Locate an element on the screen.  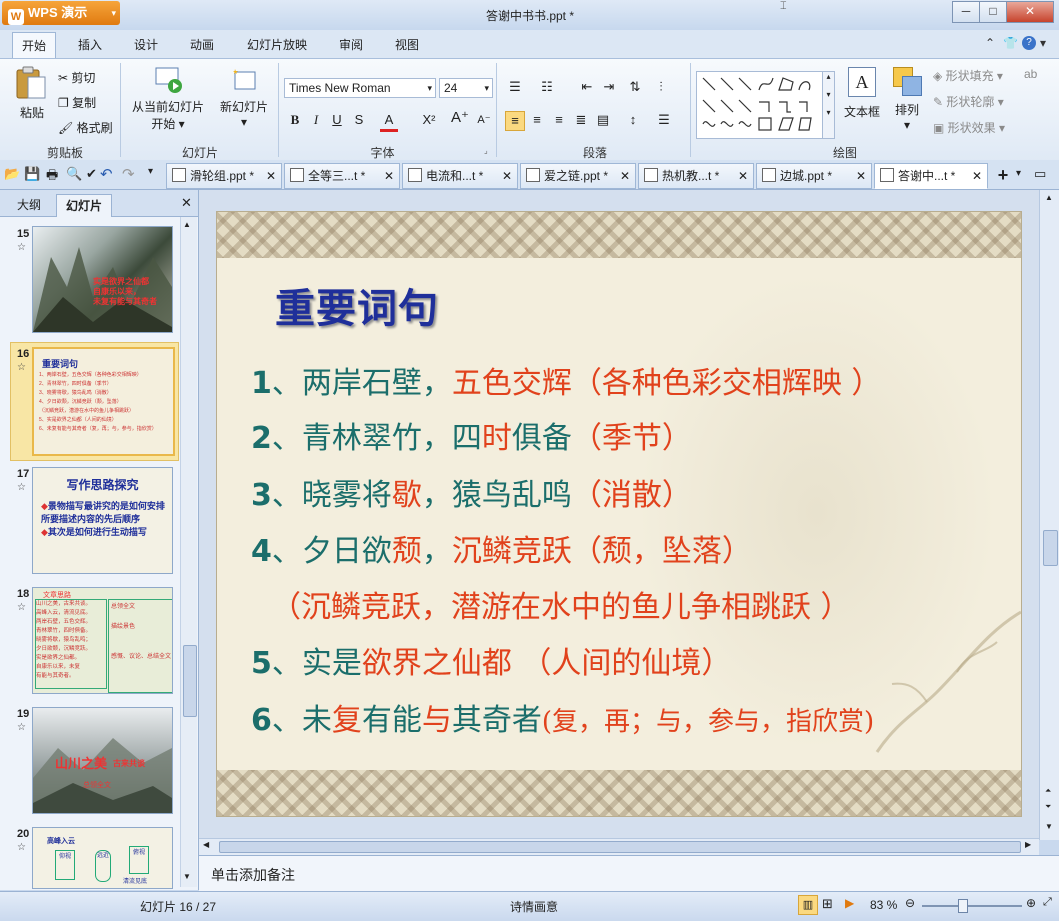
new-slide-button: 新幻灯片 ▾ is located at coordinates (244, 97).